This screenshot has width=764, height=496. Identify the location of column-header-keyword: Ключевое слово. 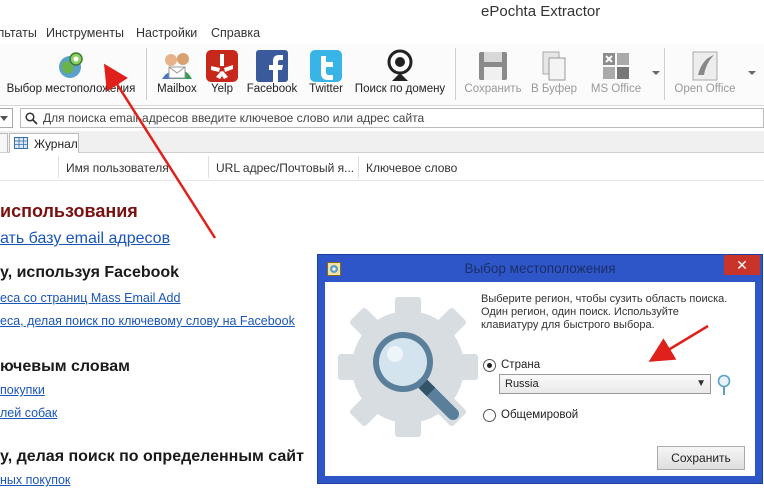
(411, 168).